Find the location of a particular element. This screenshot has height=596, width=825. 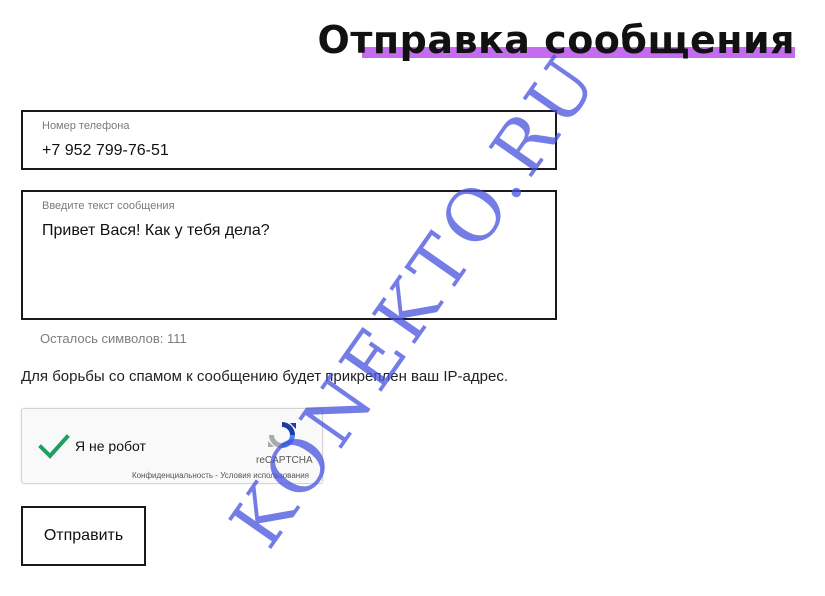

characters-remaining: Осталось символов: 111 is located at coordinates (113, 338).